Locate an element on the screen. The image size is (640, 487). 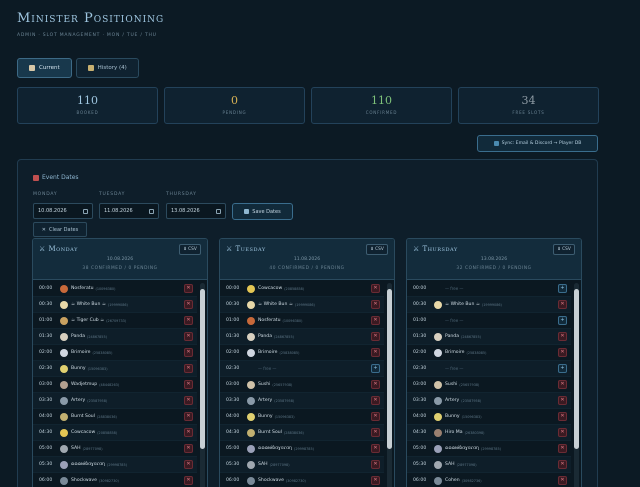
sync-button-label: Sync: Email & Discord → Player DB is located at coordinates (541, 143).